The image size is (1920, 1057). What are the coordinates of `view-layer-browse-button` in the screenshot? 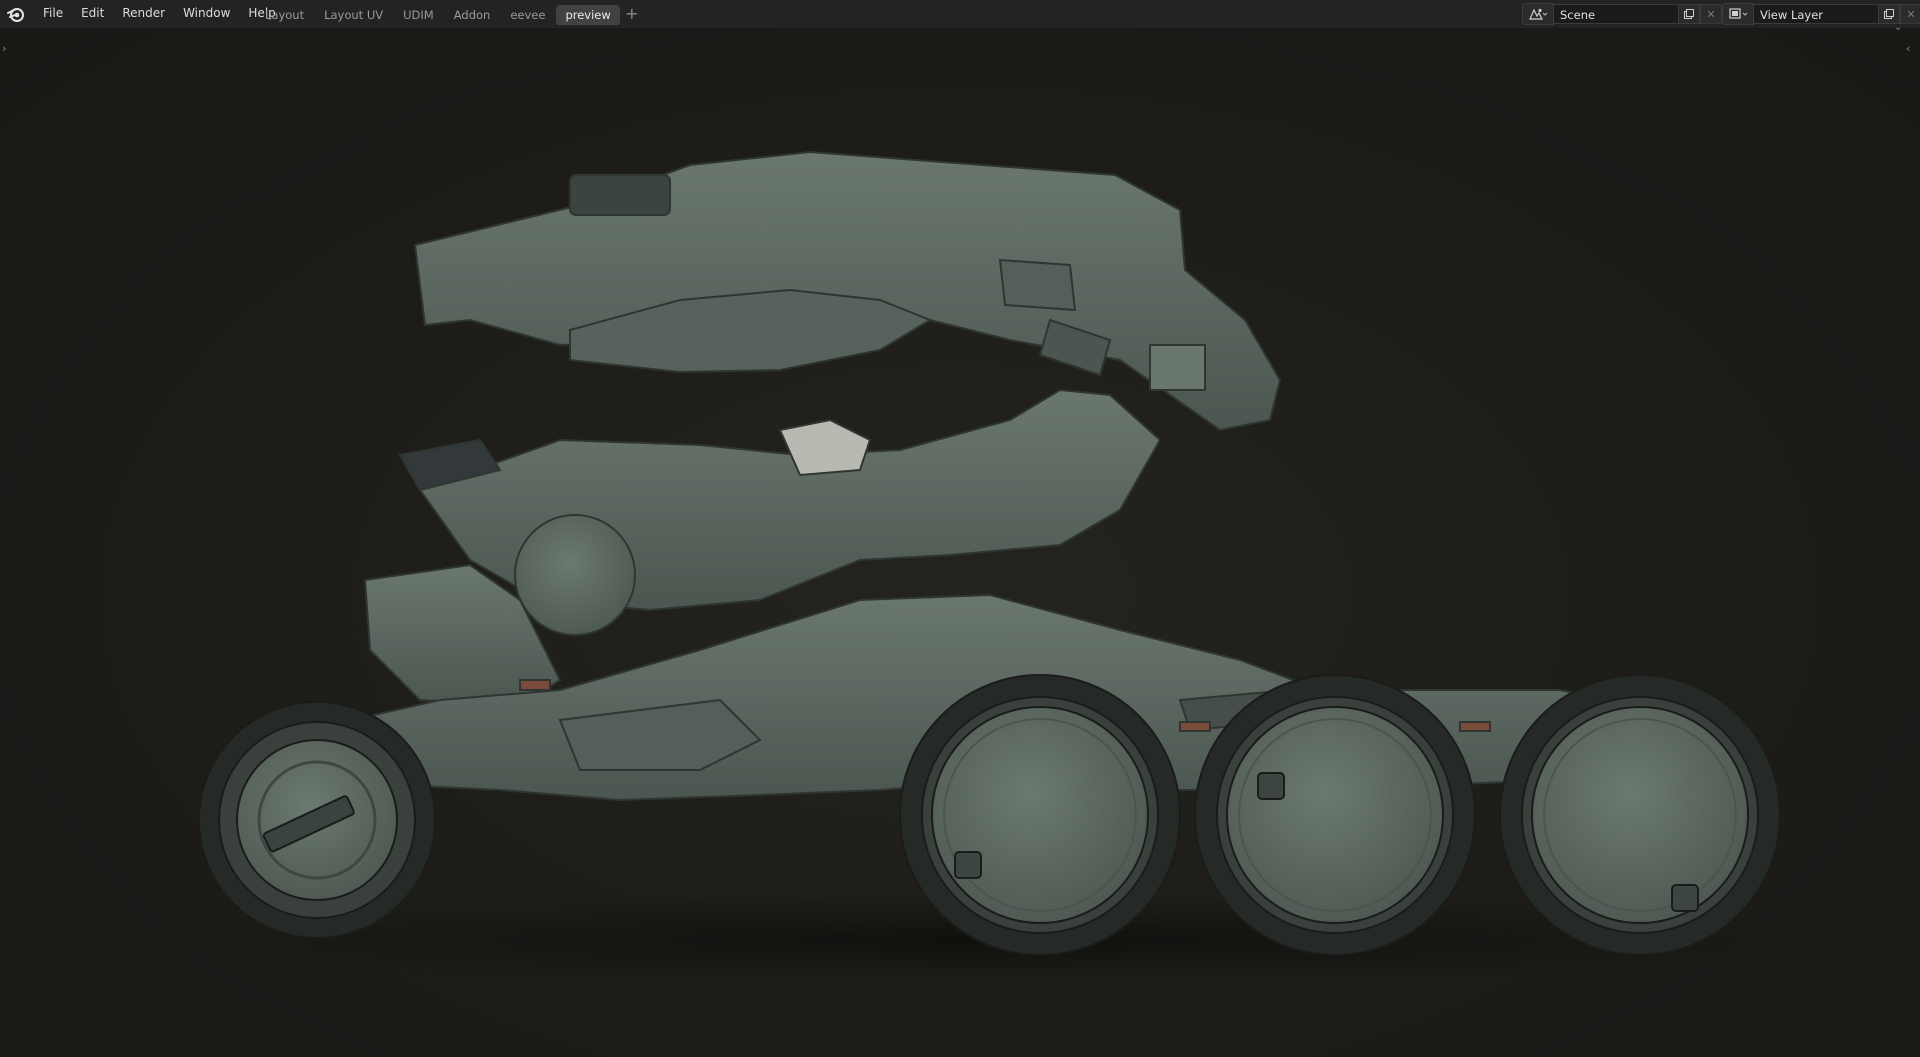 It's located at (1738, 14).